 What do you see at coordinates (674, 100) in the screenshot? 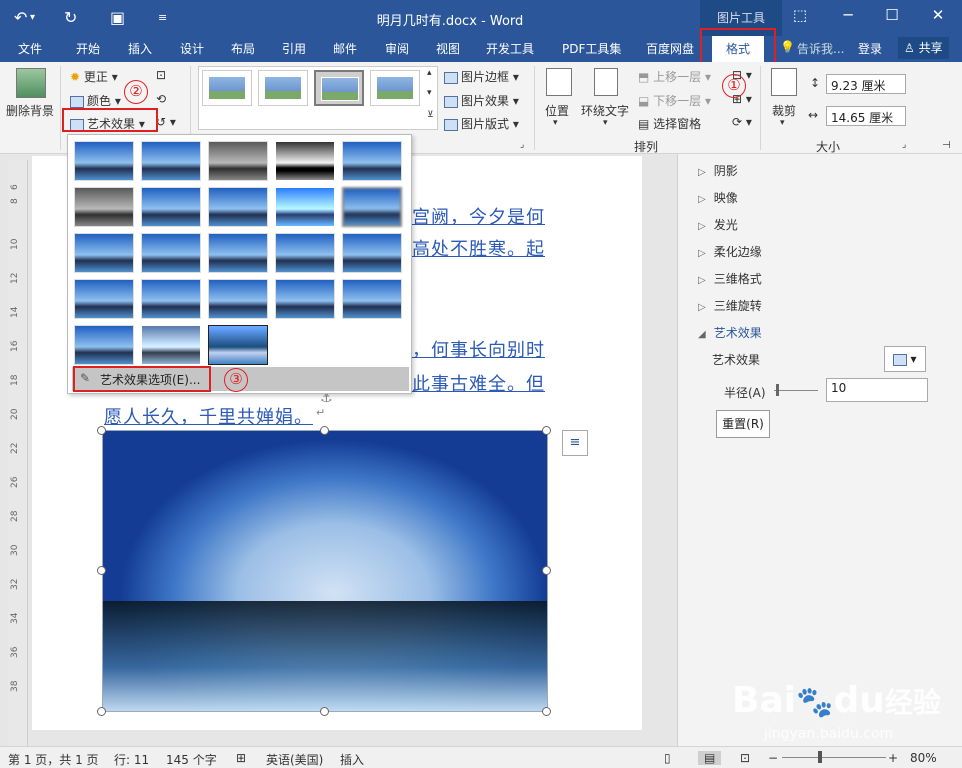
I see `send-backward-button: ⬓ 下移一层 ▾` at bounding box center [674, 100].